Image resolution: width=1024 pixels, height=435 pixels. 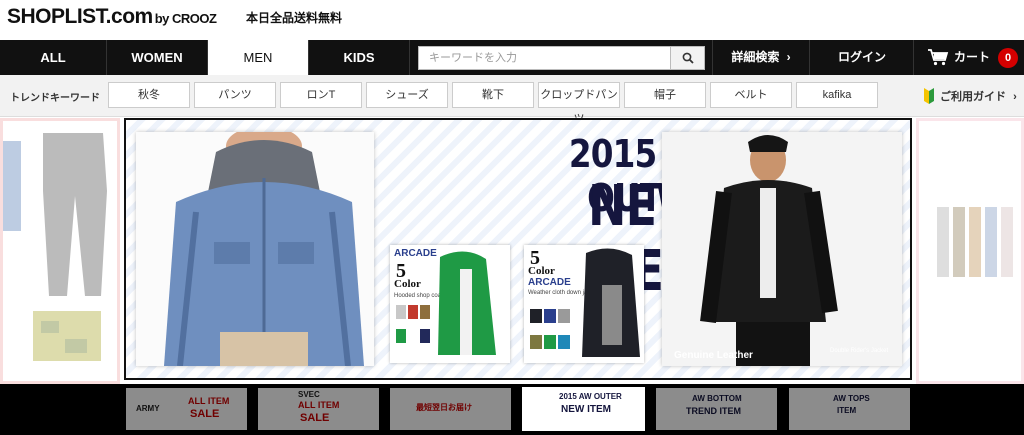 What do you see at coordinates (80, 16) in the screenshot?
I see `logo-main-text: SHOPLIST.com` at bounding box center [80, 16].